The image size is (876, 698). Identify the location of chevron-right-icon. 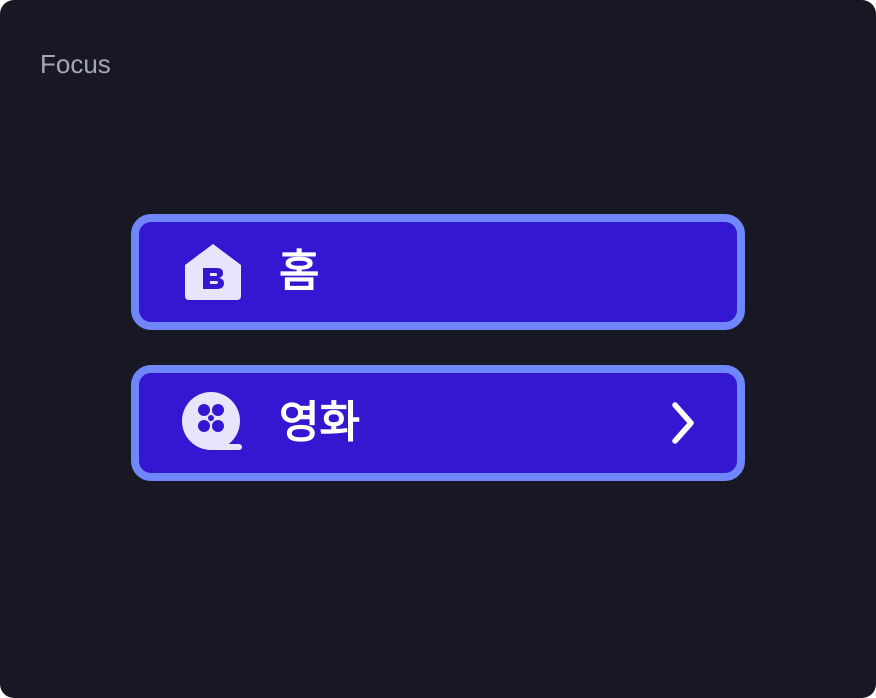
(683, 423).